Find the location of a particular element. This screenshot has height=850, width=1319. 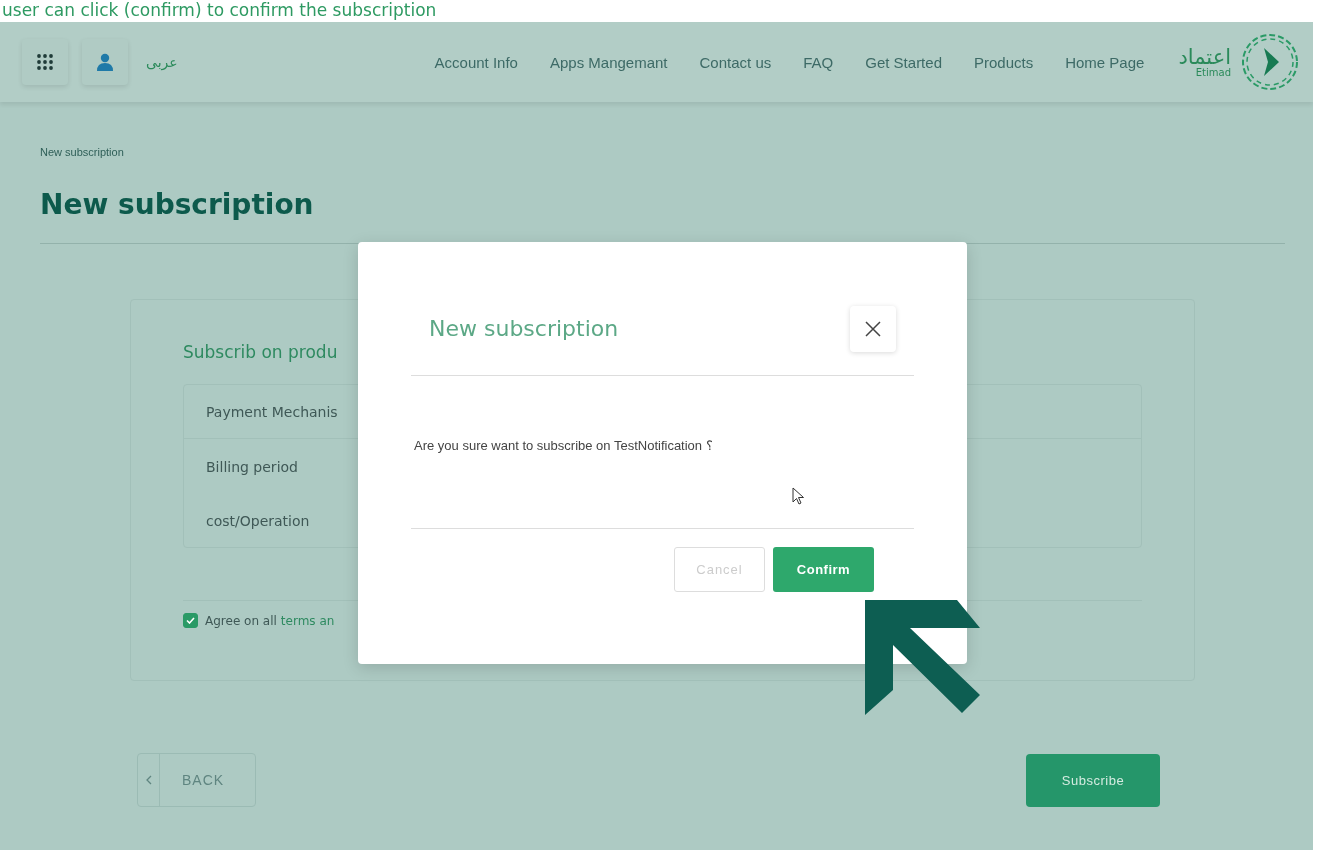

close-button is located at coordinates (873, 328).